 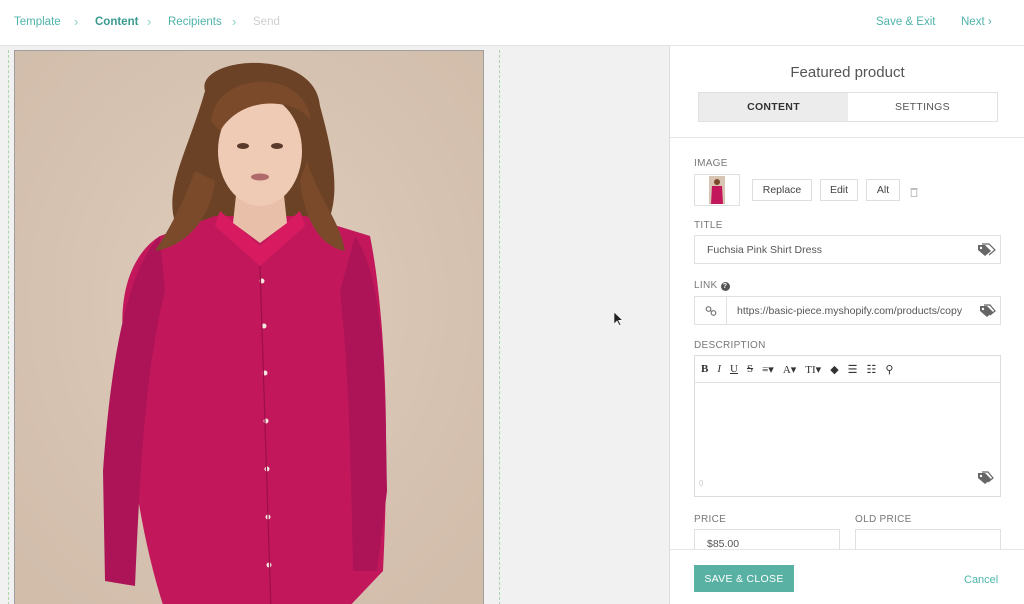 I want to click on trash-icon, so click(x=914, y=193).